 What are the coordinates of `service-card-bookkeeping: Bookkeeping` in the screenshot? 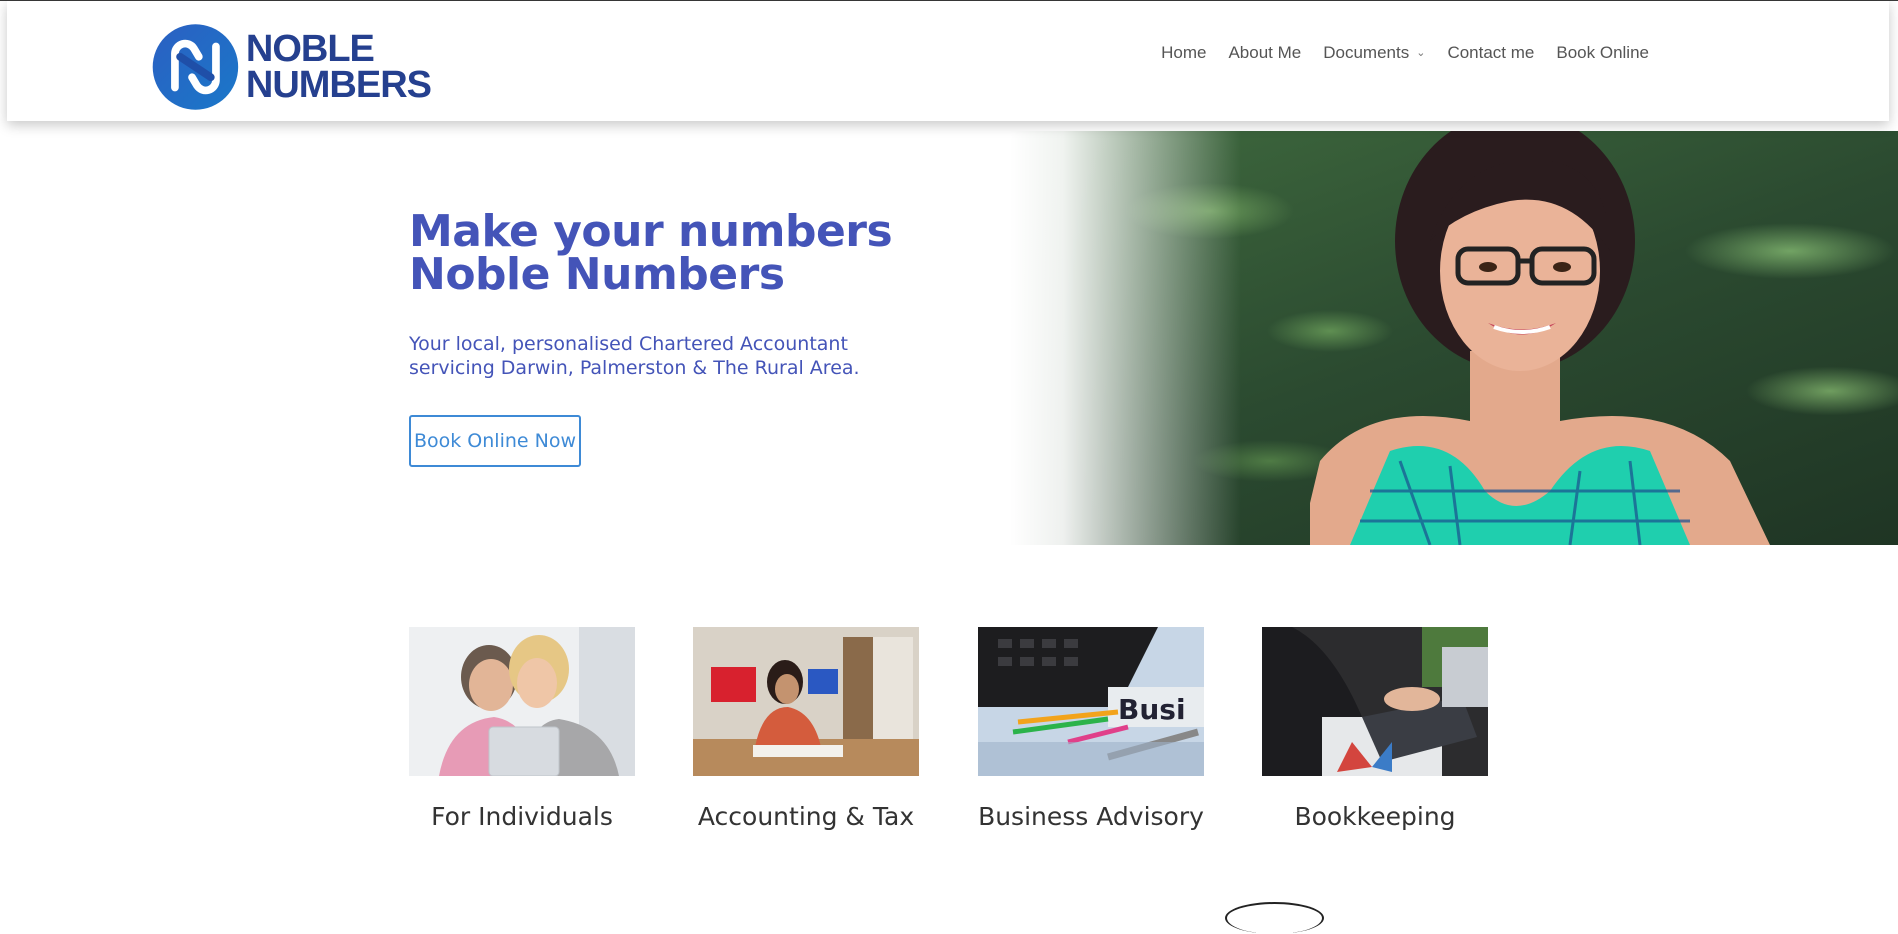 It's located at (1375, 729).